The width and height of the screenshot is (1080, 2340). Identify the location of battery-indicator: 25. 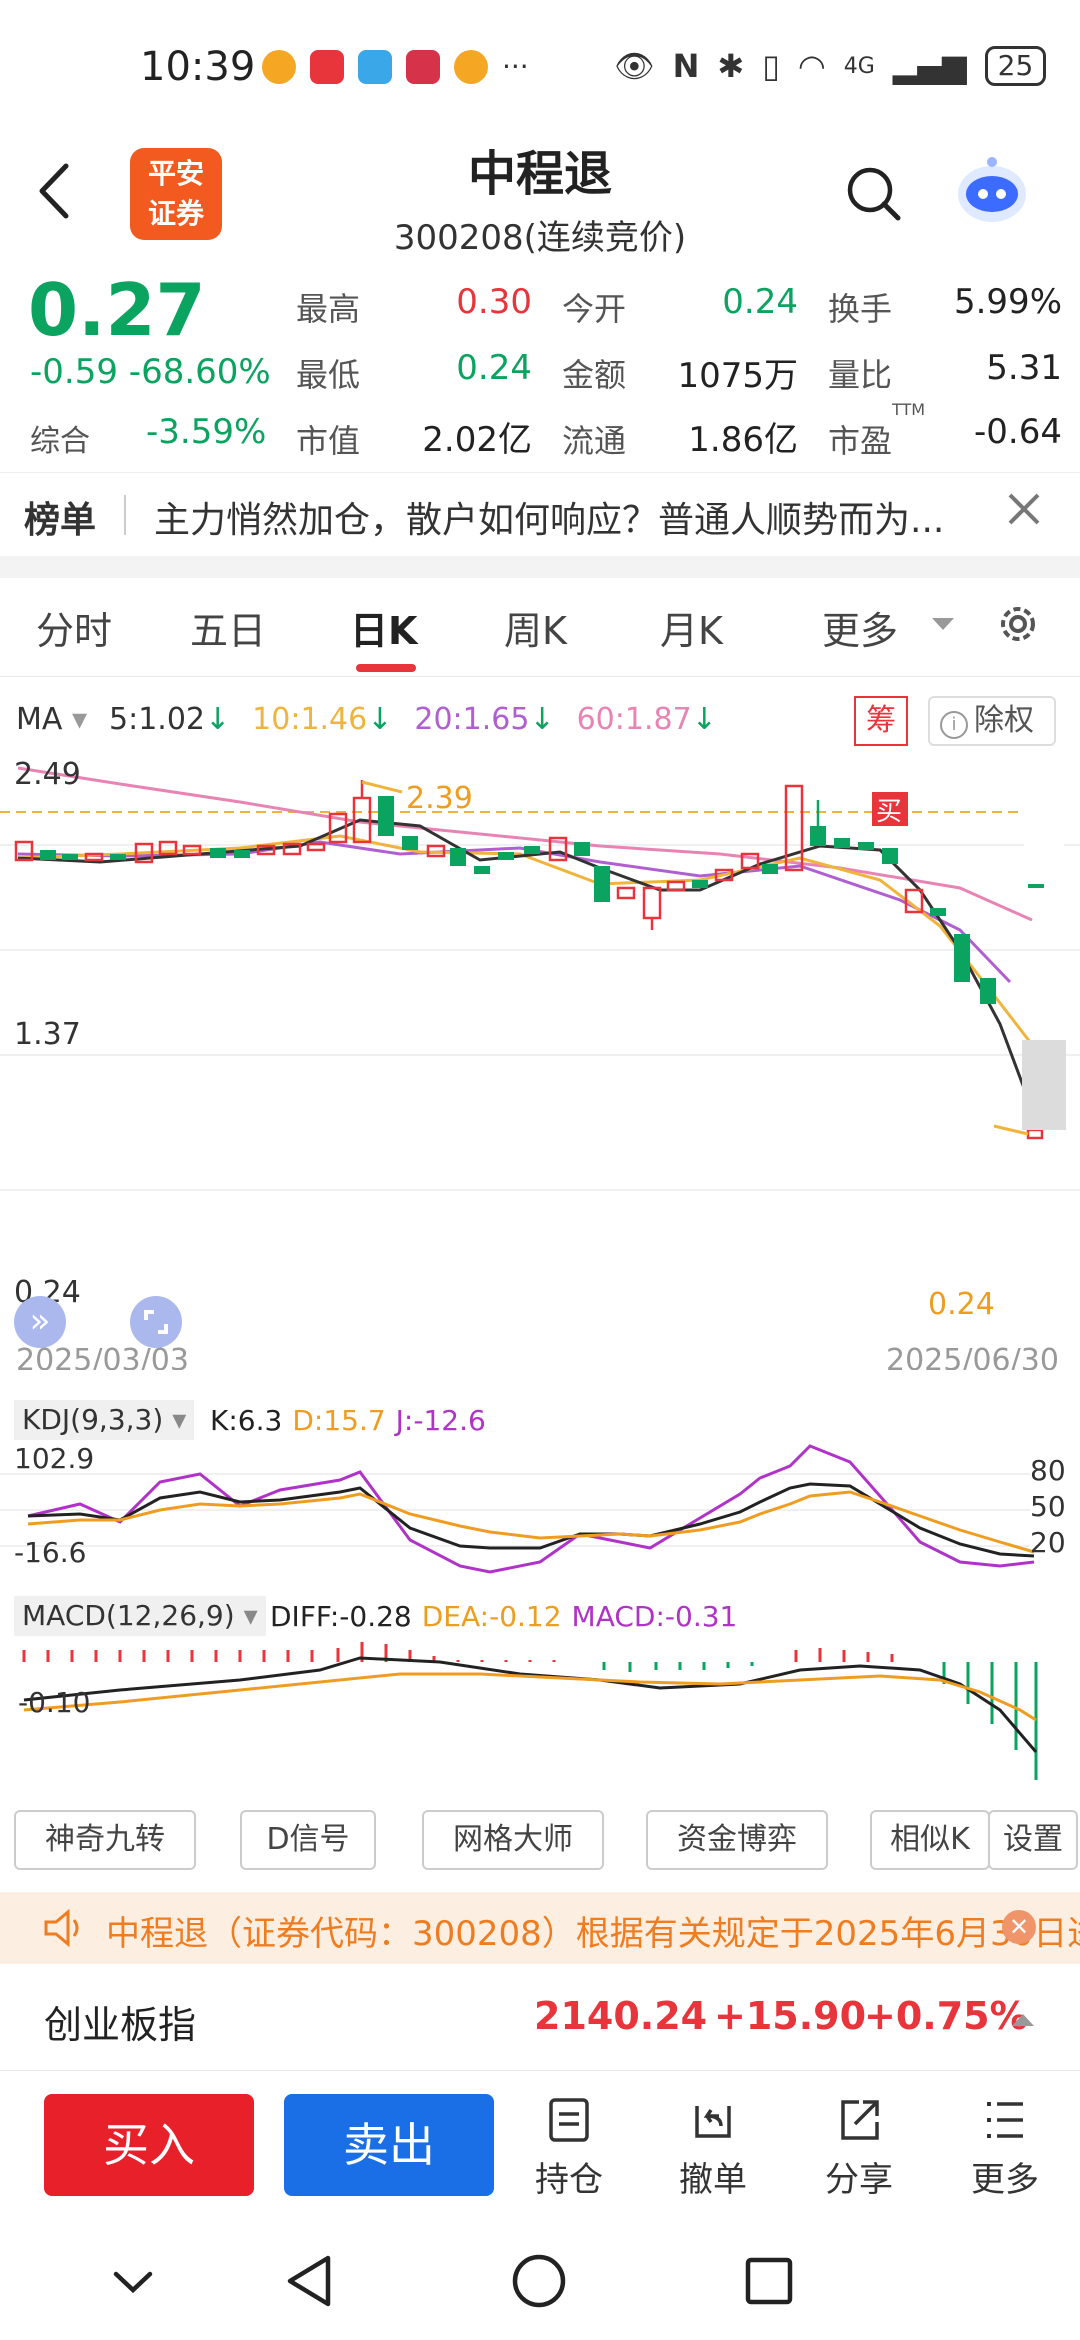
(1015, 66).